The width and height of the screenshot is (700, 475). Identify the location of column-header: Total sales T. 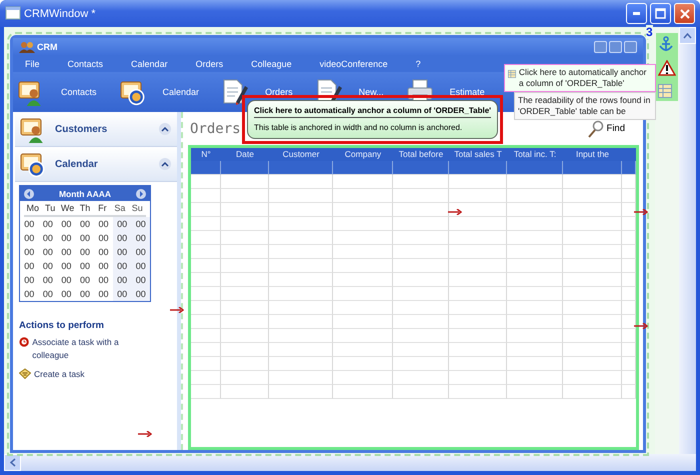
(478, 154).